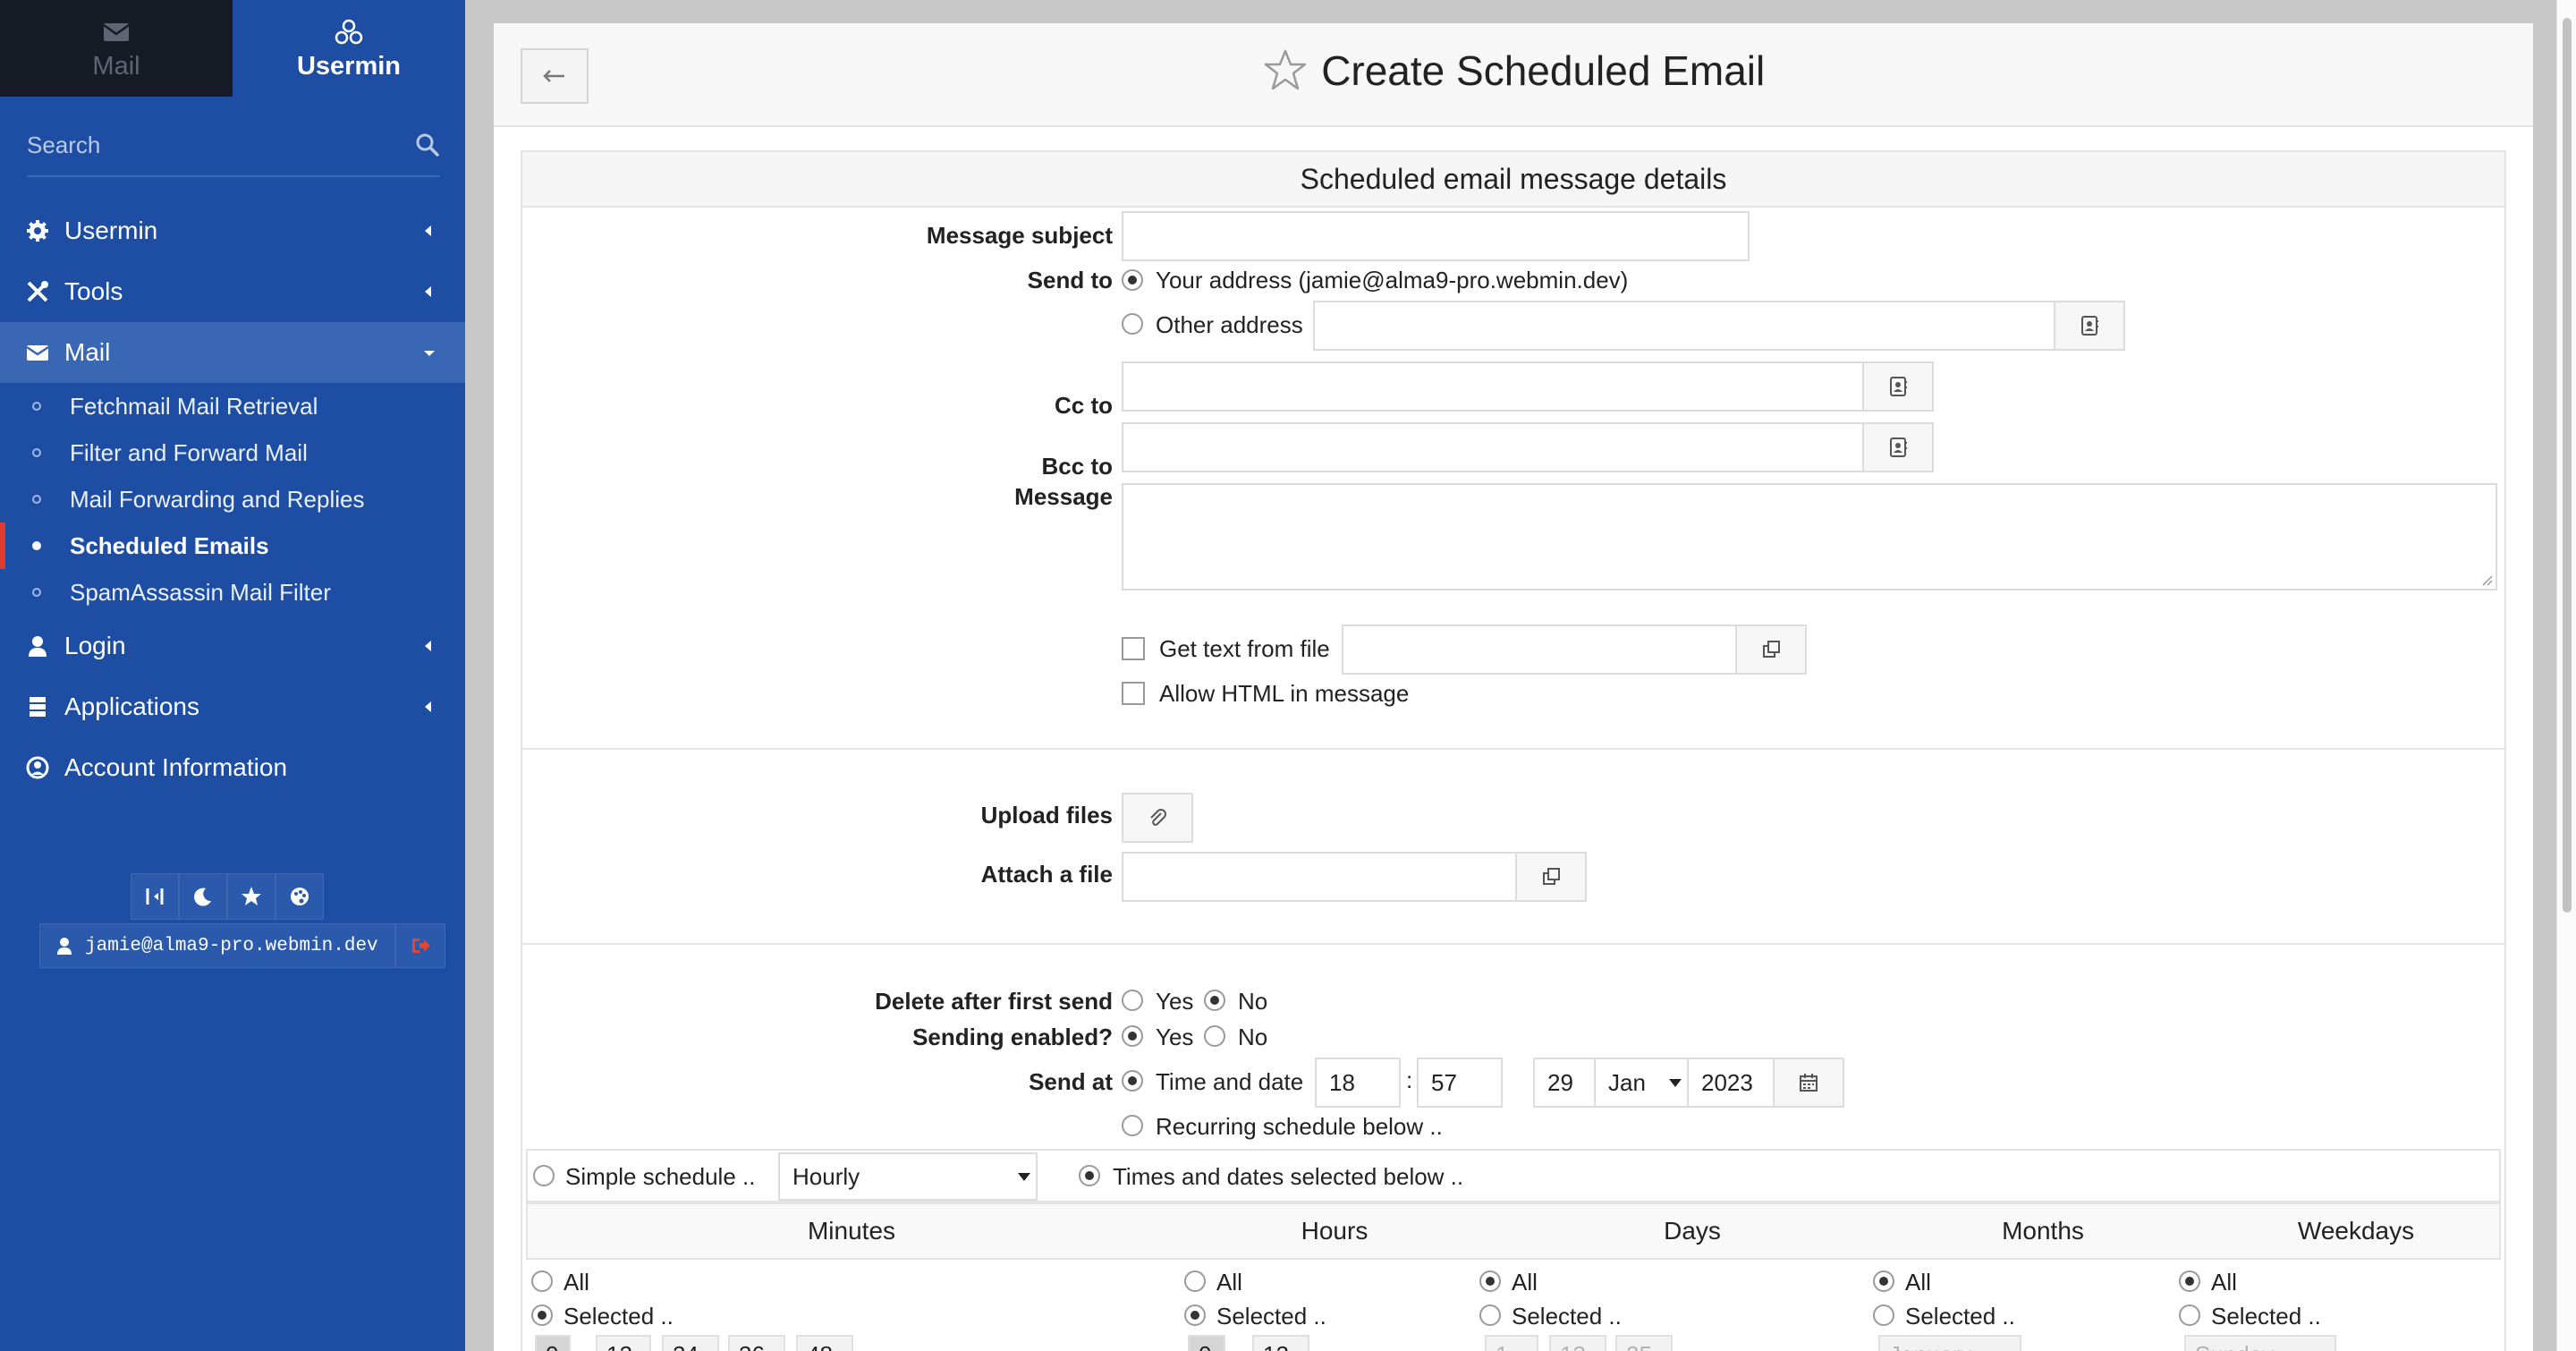 Image resolution: width=2576 pixels, height=1351 pixels. Describe the element at coordinates (1436, 236) in the screenshot. I see `subject-input` at that location.